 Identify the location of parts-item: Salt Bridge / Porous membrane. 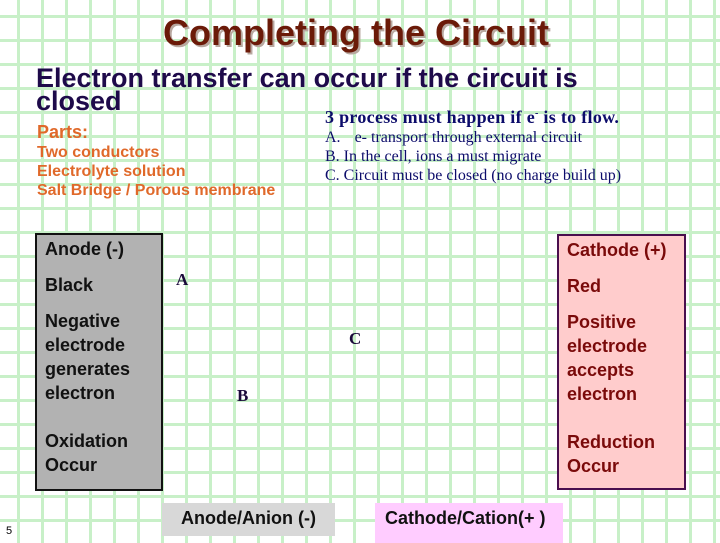
(156, 190).